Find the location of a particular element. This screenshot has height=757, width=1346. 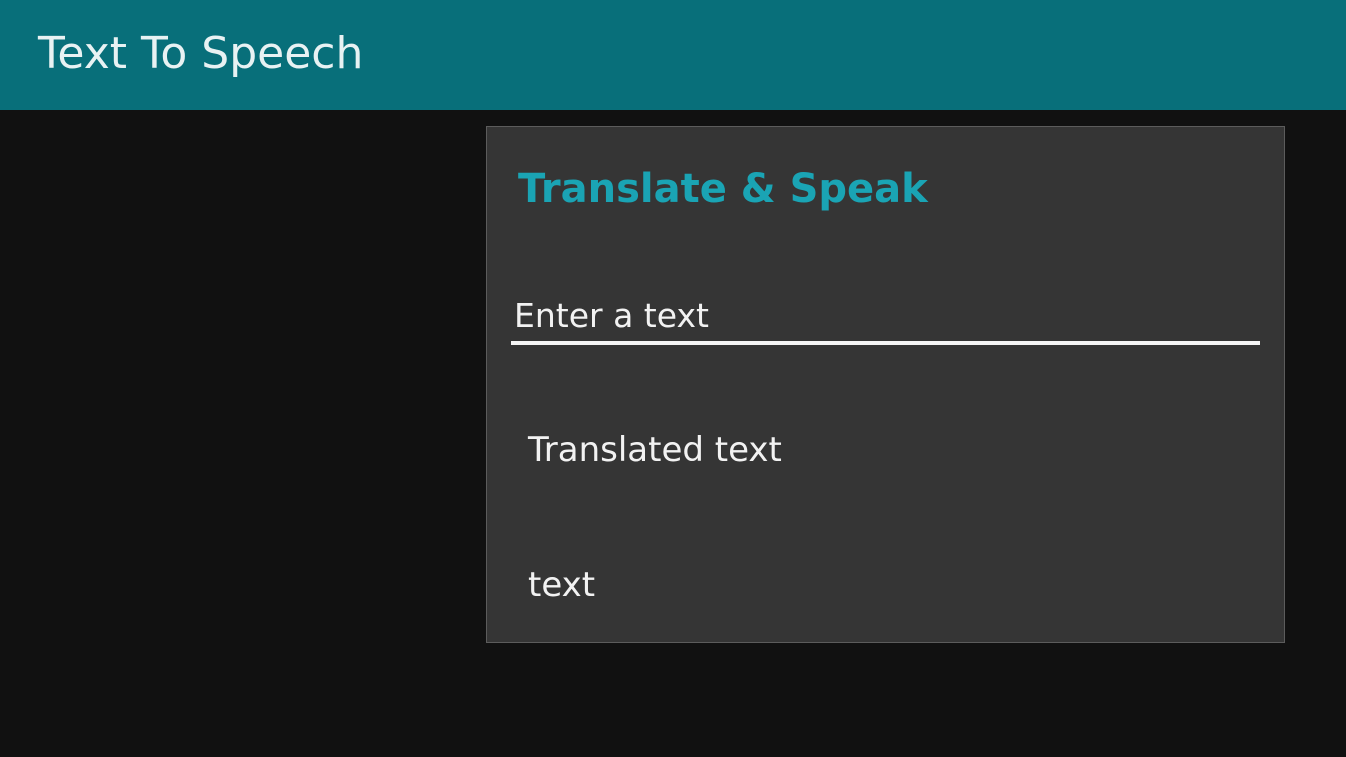

text-input is located at coordinates (885, 317).